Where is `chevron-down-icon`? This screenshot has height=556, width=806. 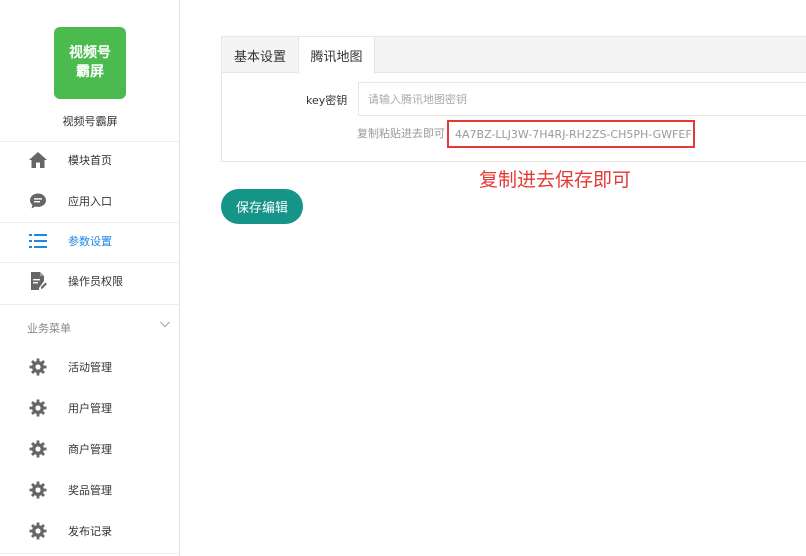 chevron-down-icon is located at coordinates (165, 324).